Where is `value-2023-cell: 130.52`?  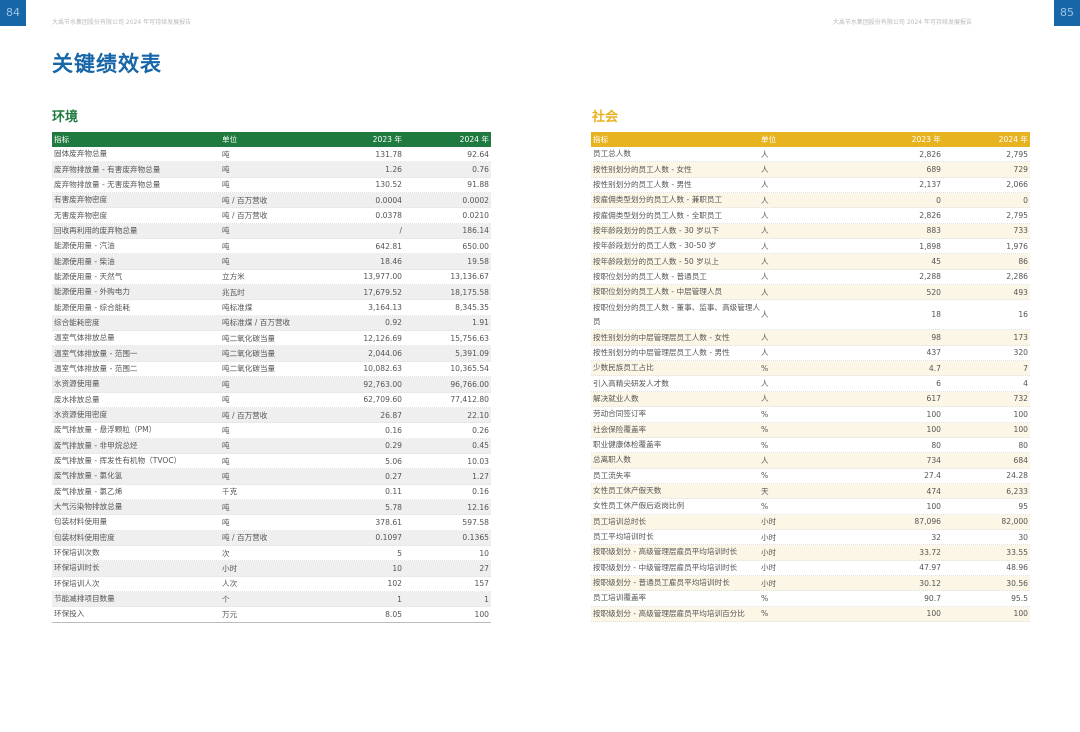
value-2023-cell: 130.52 is located at coordinates (388, 185).